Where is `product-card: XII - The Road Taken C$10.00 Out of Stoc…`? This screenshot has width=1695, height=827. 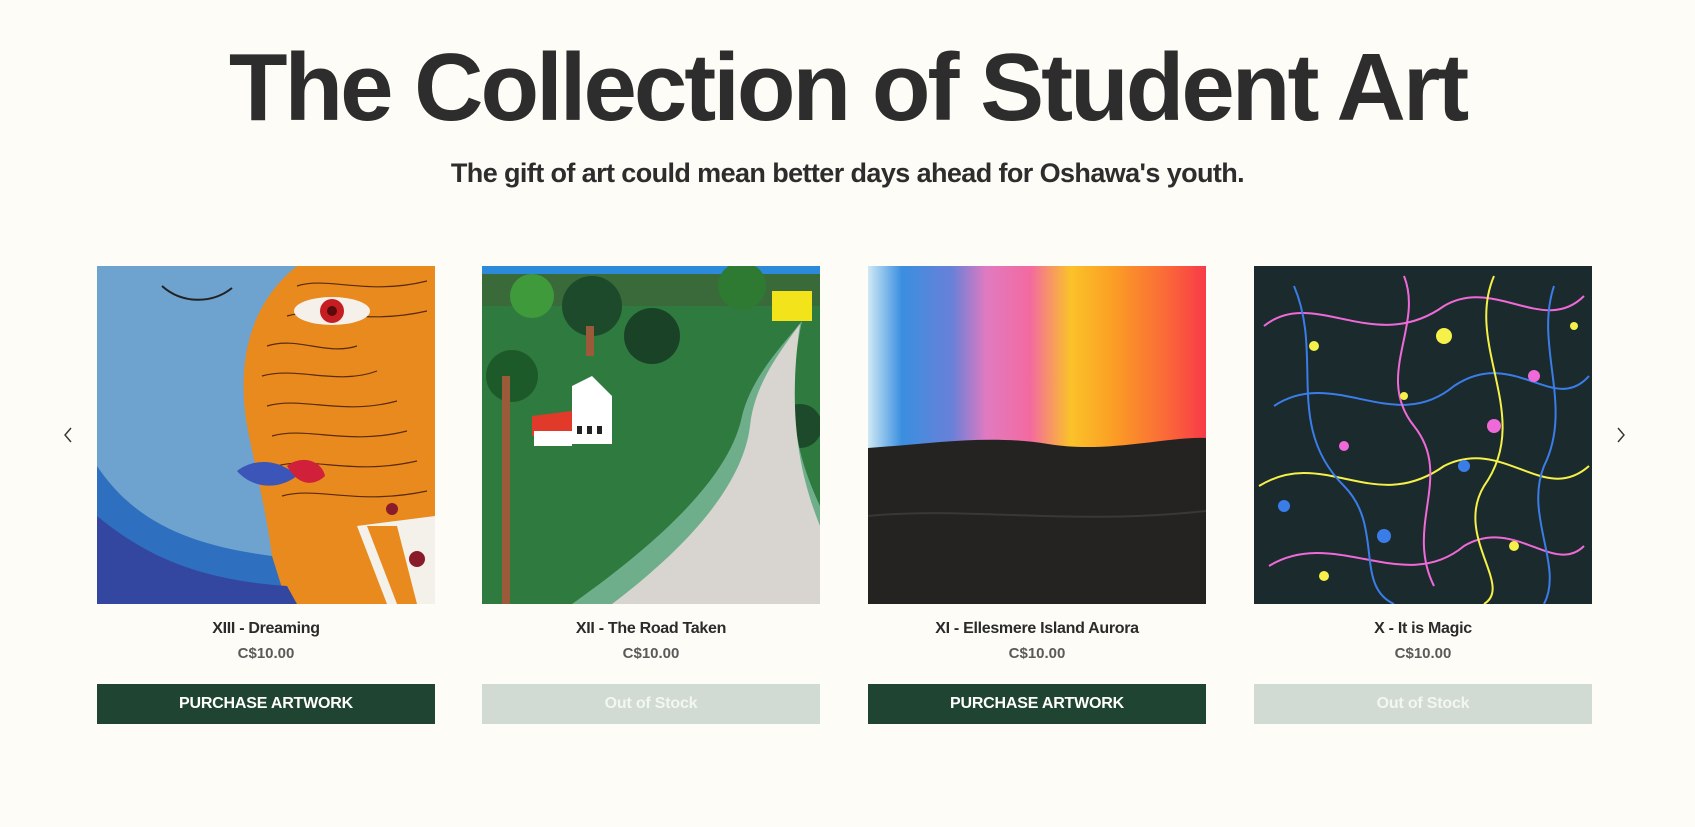
product-card: XII - The Road Taken C$10.00 Out of Stoc… is located at coordinates (651, 495).